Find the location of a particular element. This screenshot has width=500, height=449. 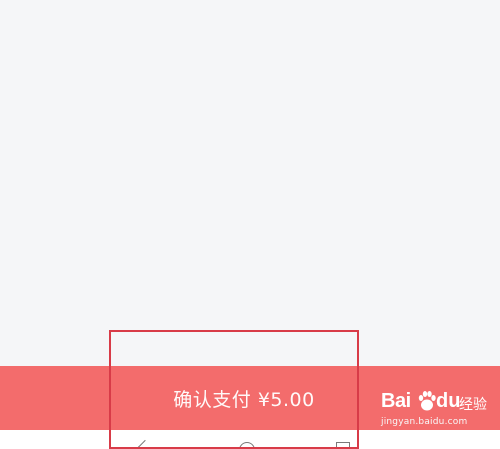

confirm-pay-label: 确认支付 ¥5.00 is located at coordinates (244, 399).